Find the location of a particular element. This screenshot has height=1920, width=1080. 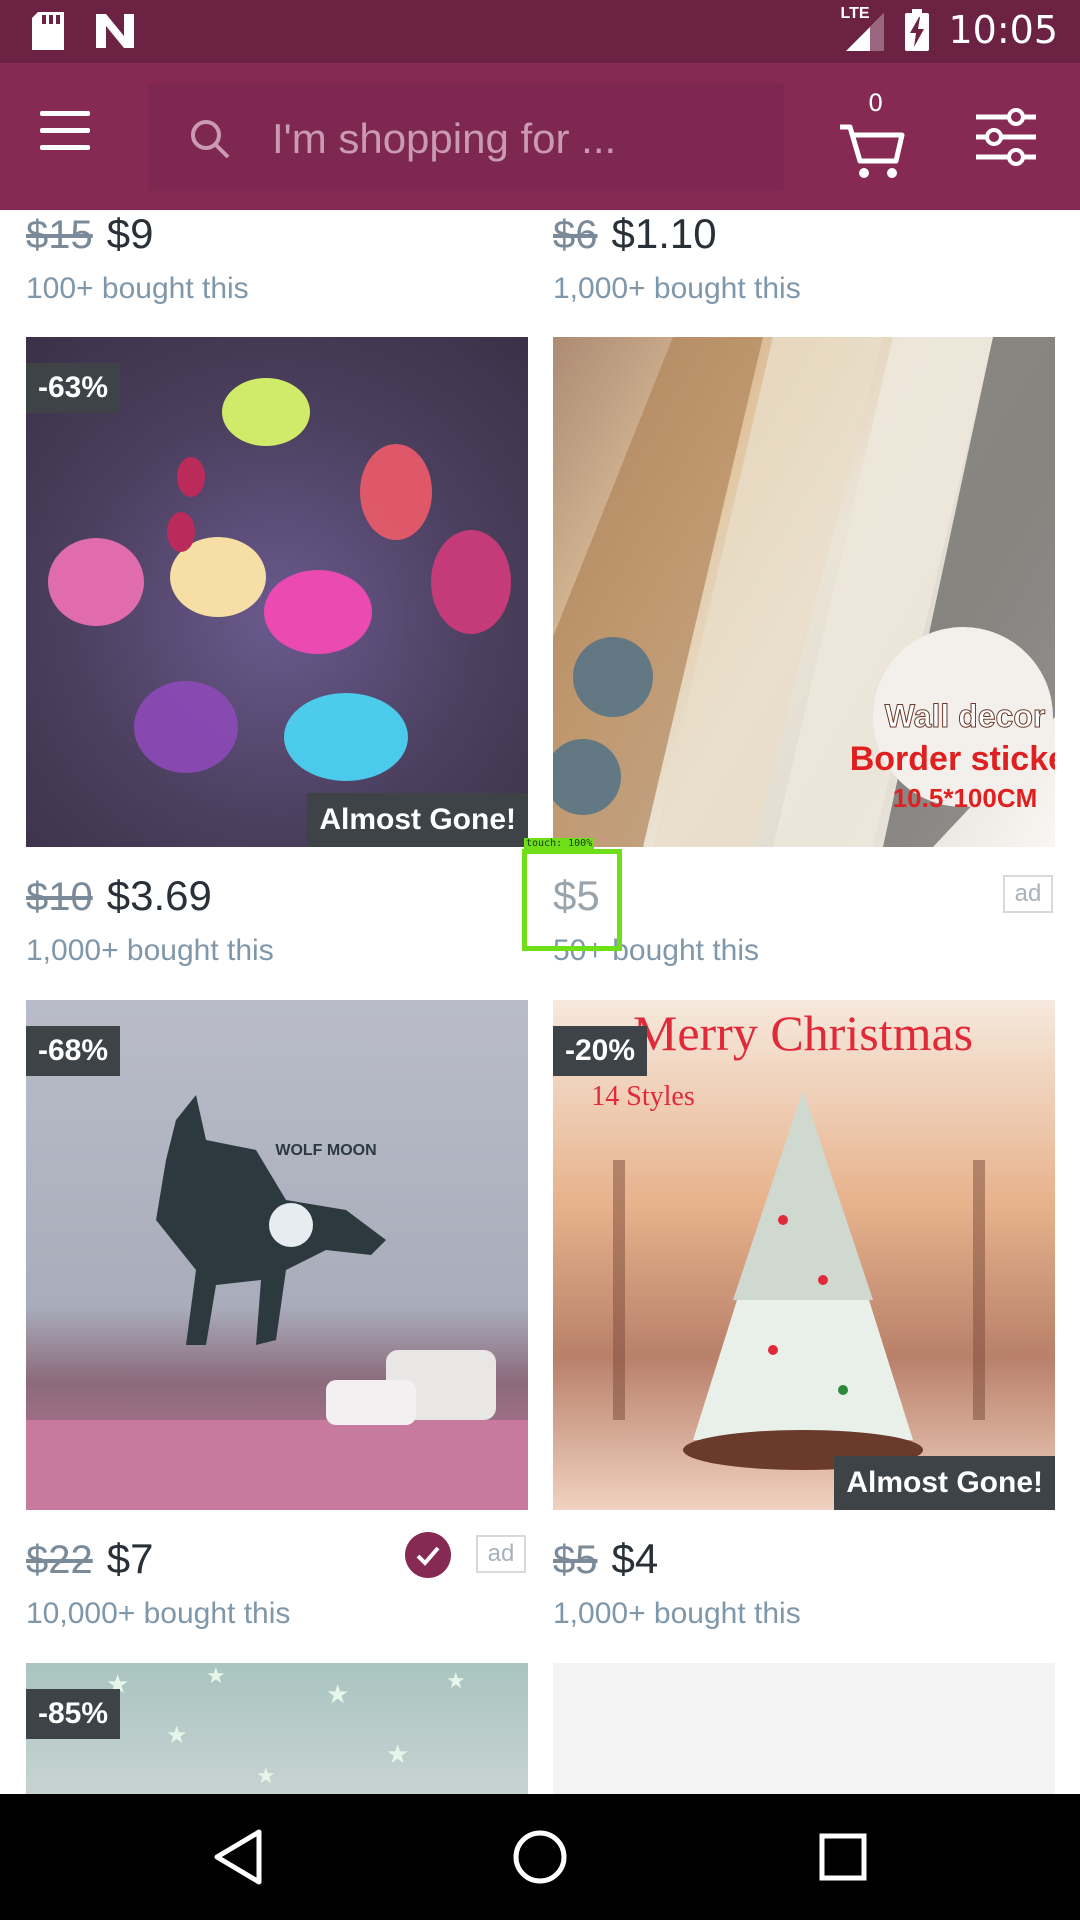

wolf-moon-text: WOLF MOON is located at coordinates (325, 1150).